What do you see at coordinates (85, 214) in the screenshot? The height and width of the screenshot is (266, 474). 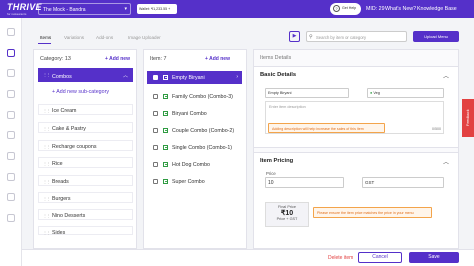 I see `category-item: ⋮⋮ Nino Desserts` at bounding box center [85, 214].